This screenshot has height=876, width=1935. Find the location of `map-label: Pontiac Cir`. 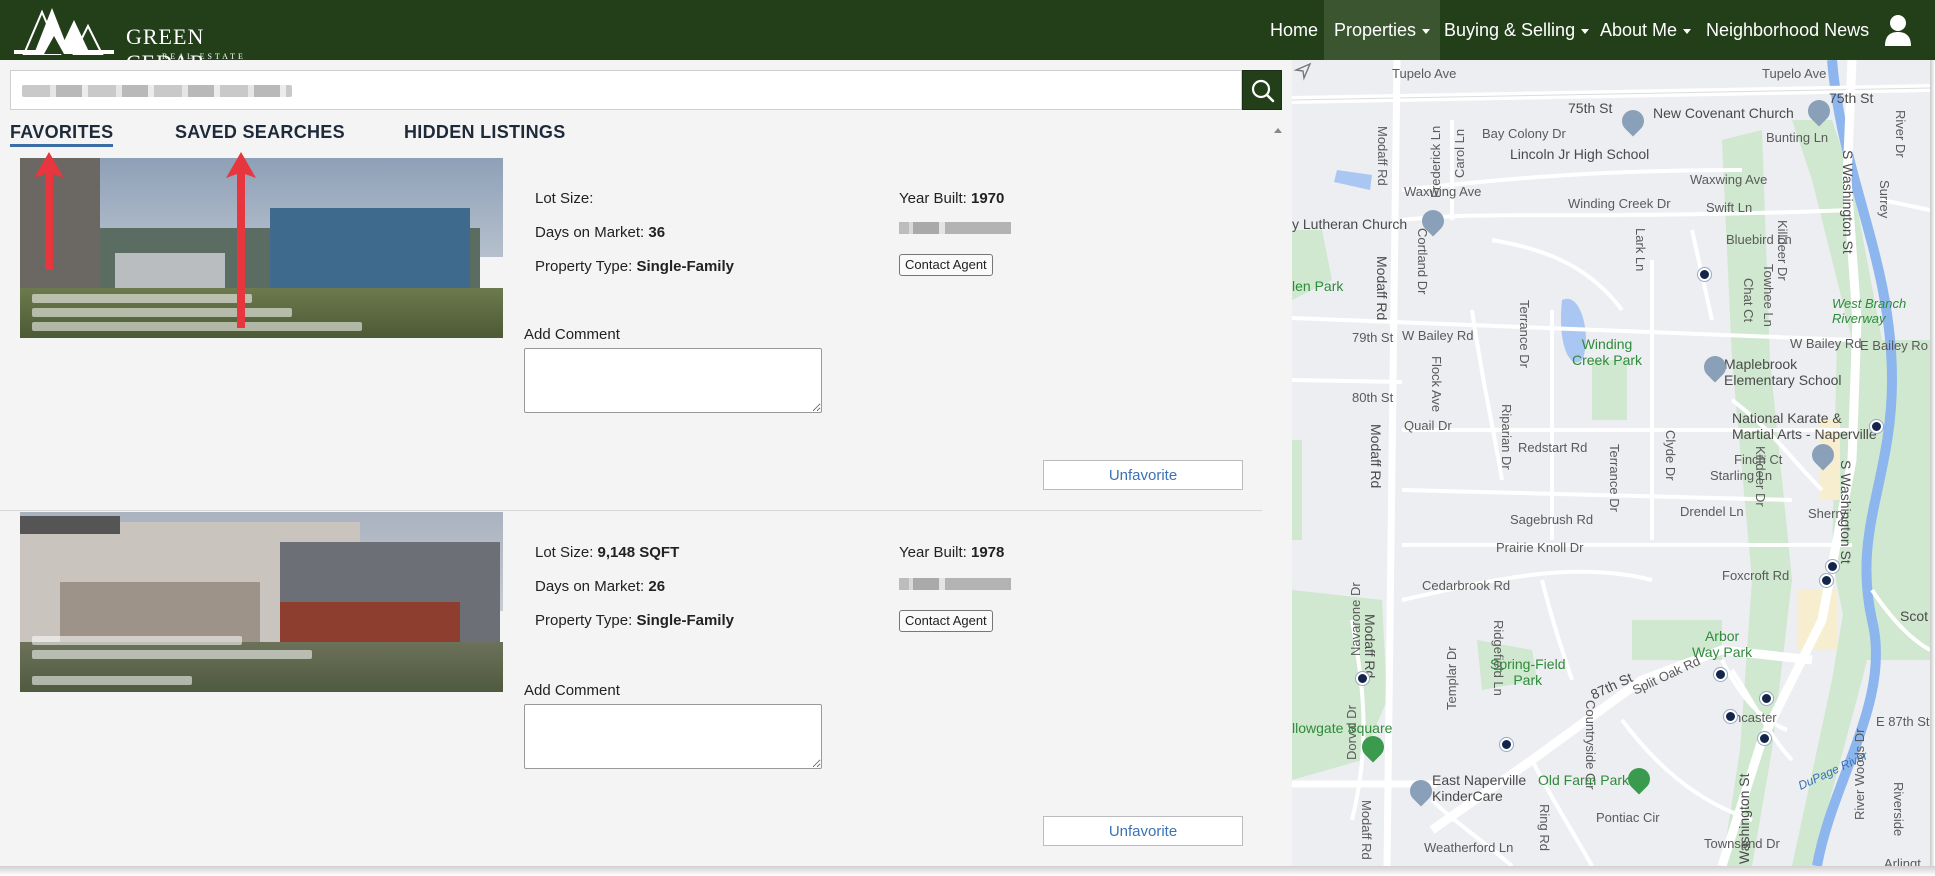

map-label: Pontiac Cir is located at coordinates (1628, 817).